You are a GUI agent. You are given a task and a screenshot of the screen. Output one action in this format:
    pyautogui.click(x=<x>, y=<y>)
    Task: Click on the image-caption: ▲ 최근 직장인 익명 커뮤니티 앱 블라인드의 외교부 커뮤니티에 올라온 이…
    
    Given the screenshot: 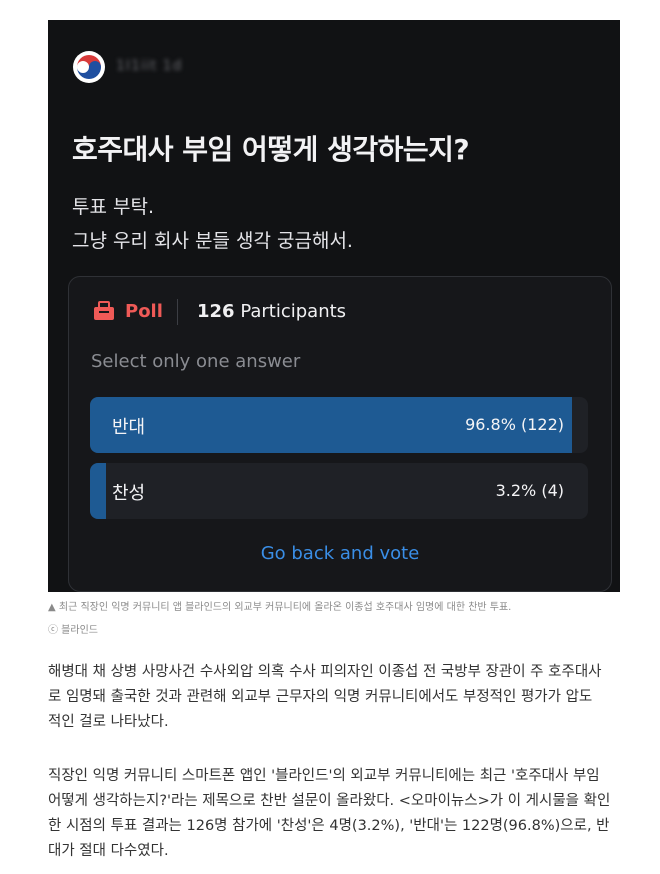 What is the action you would take?
    pyautogui.click(x=280, y=607)
    